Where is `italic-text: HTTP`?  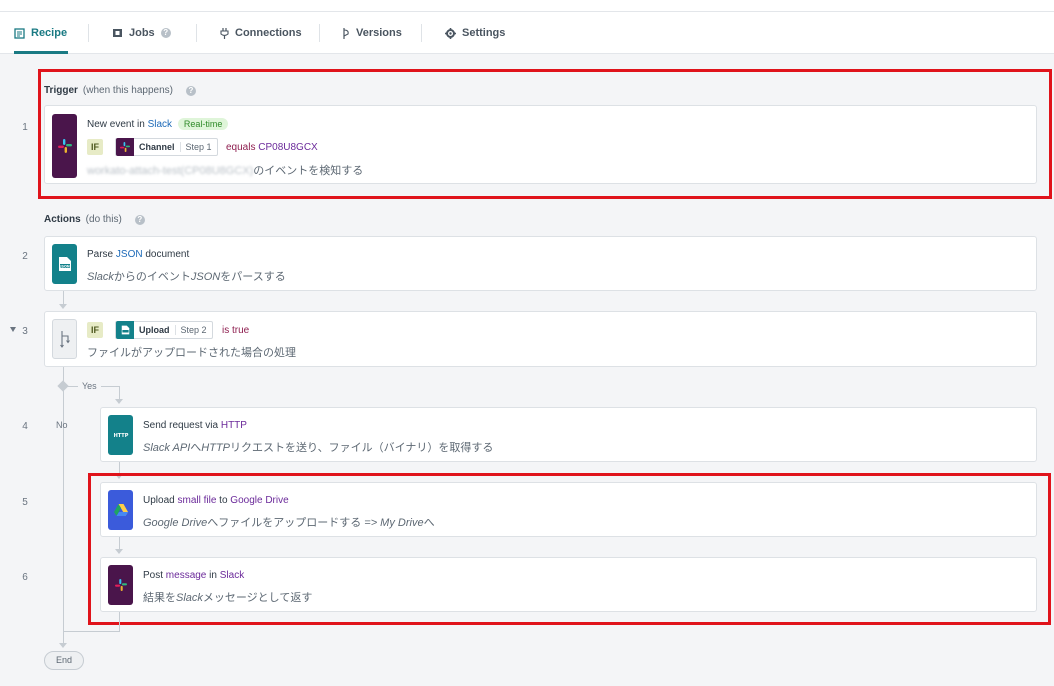
italic-text: HTTP is located at coordinates (216, 448).